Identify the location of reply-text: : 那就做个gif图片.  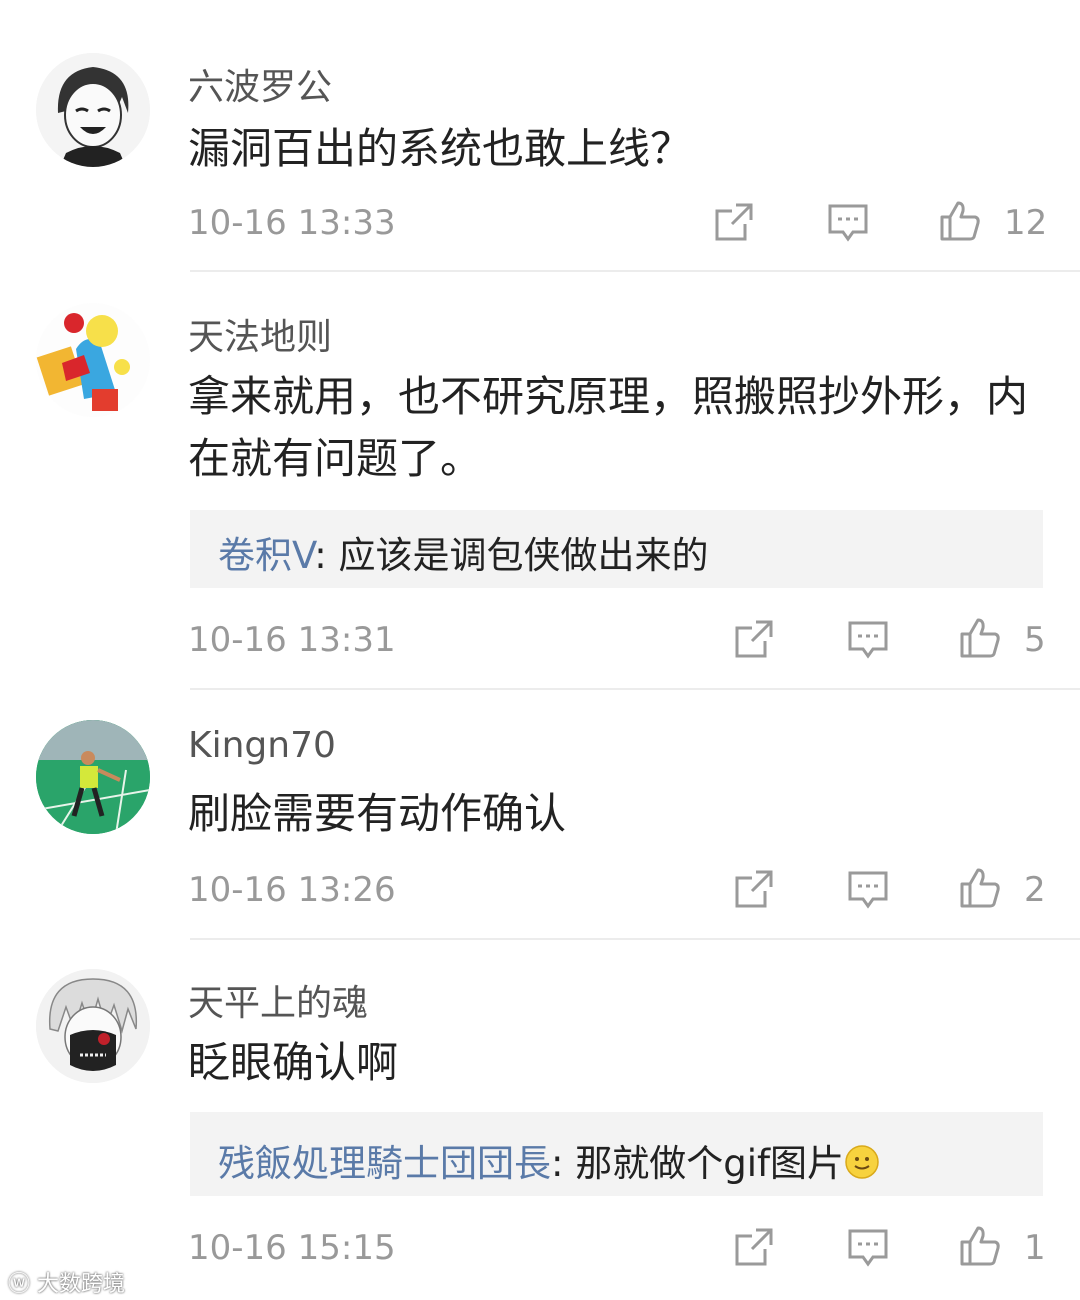
(698, 1163).